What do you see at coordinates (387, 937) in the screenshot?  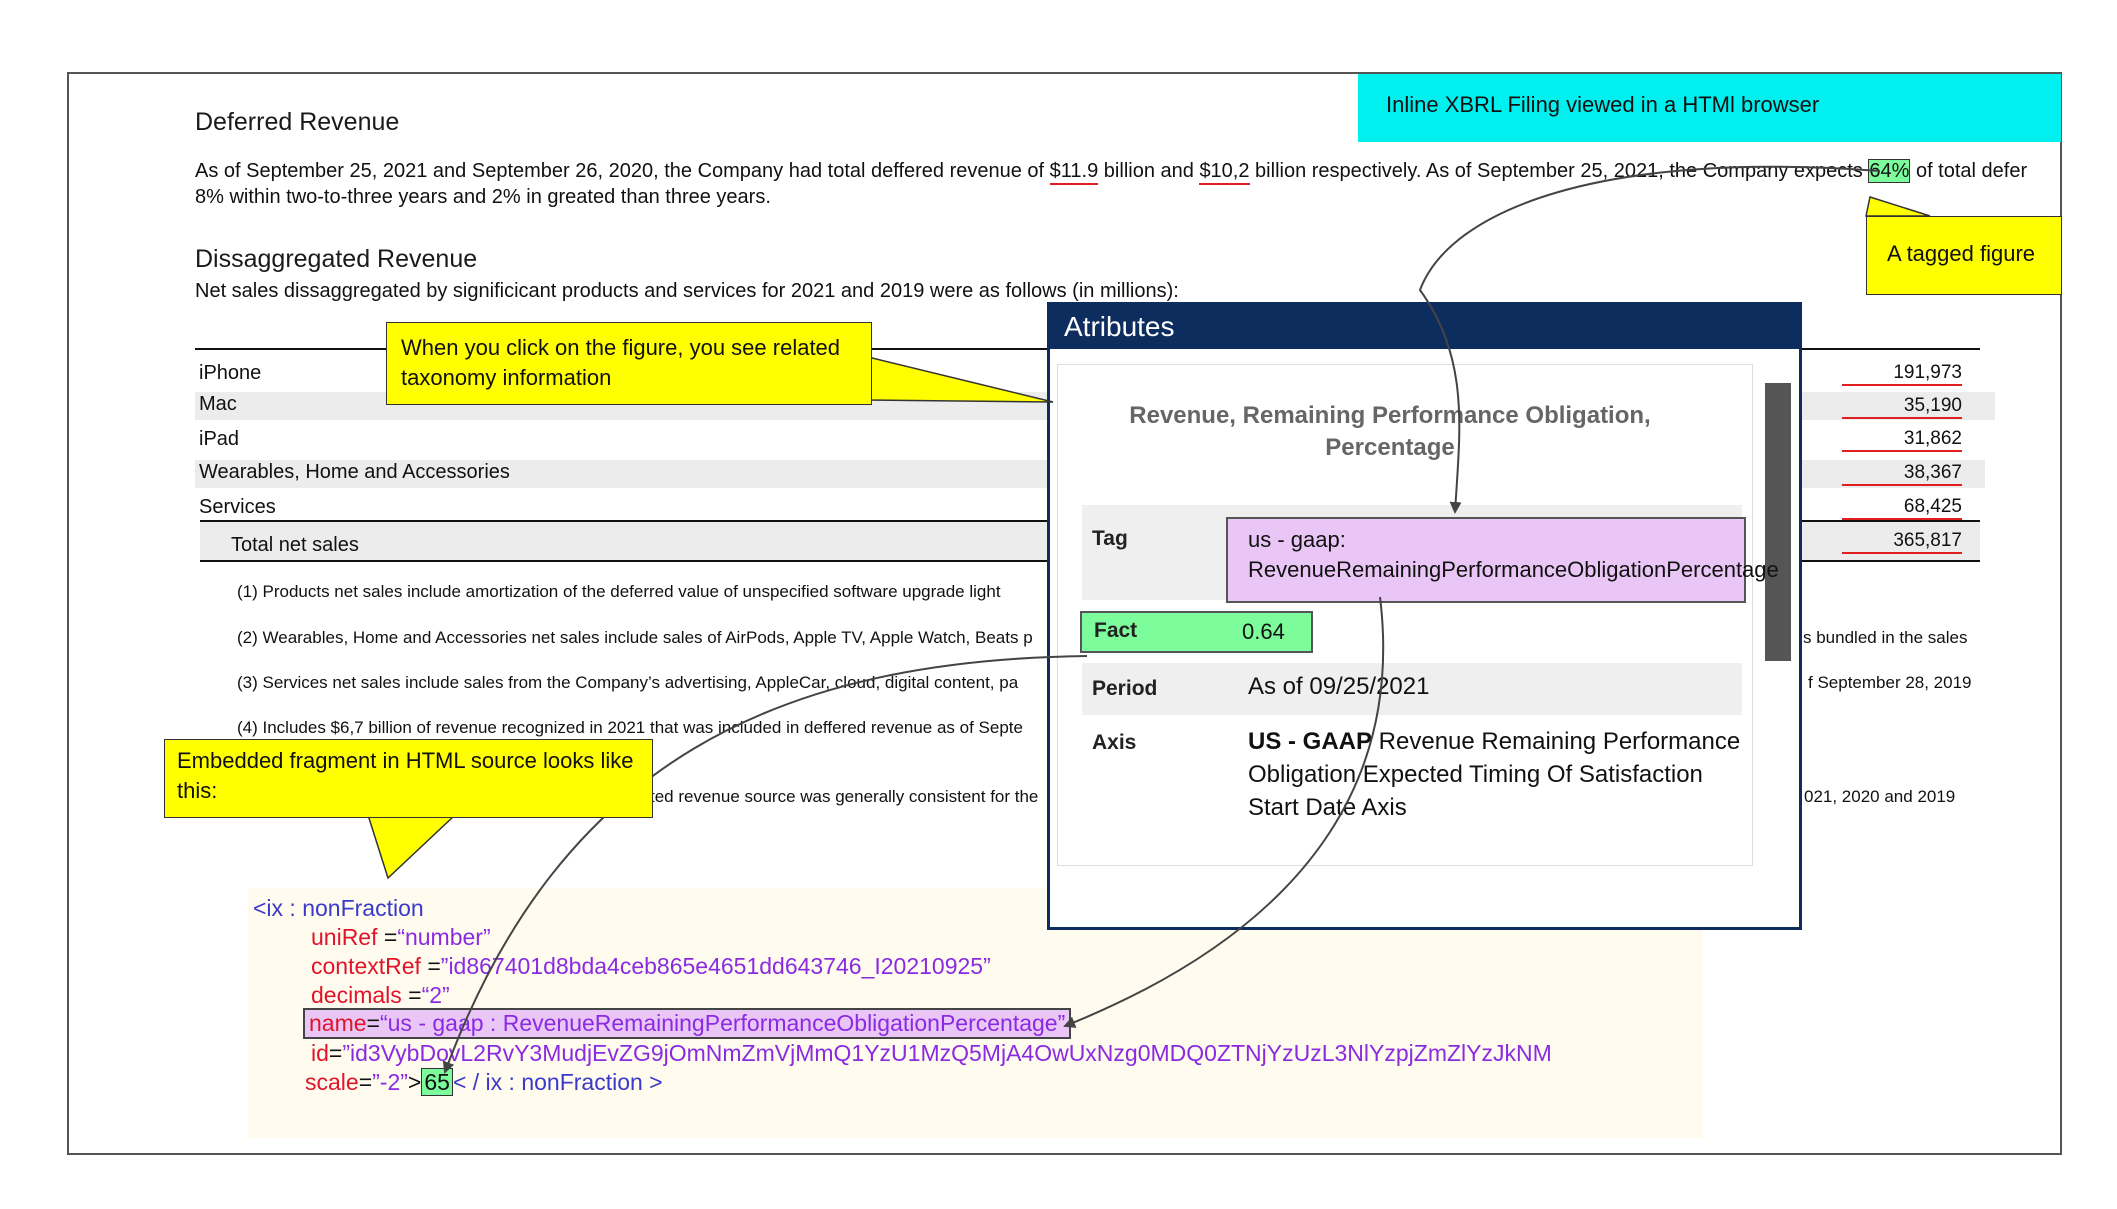 I see `code-uniref-eq: =` at bounding box center [387, 937].